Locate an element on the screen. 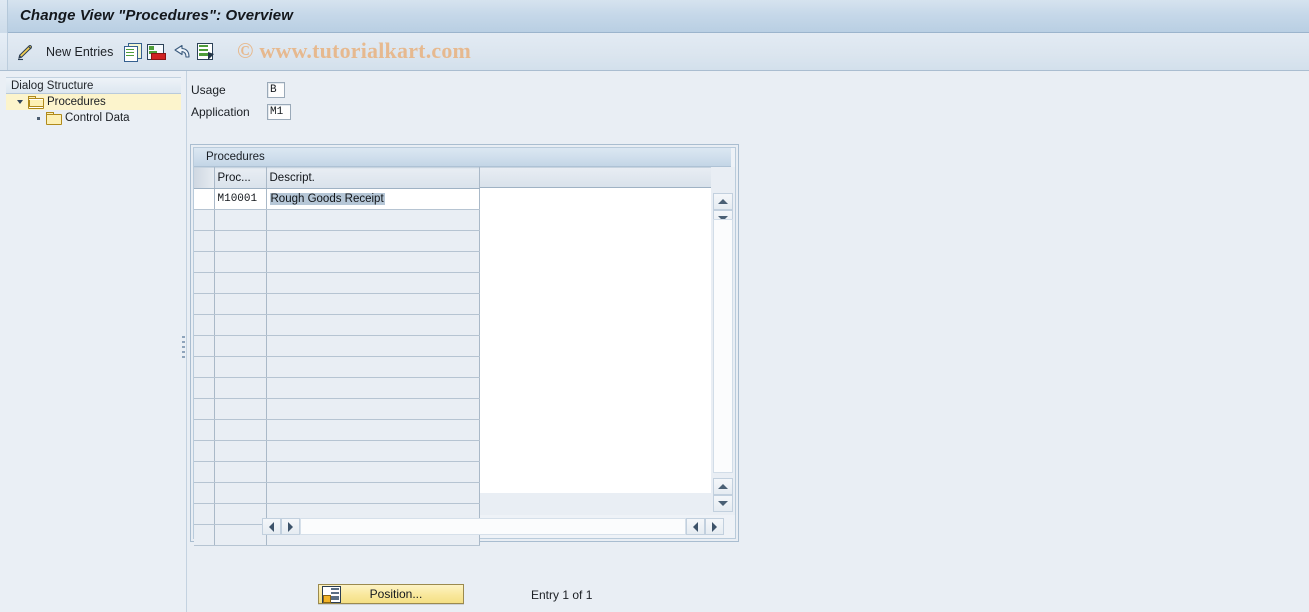 This screenshot has width=1309, height=612. usage-label: Usage is located at coordinates (208, 90).